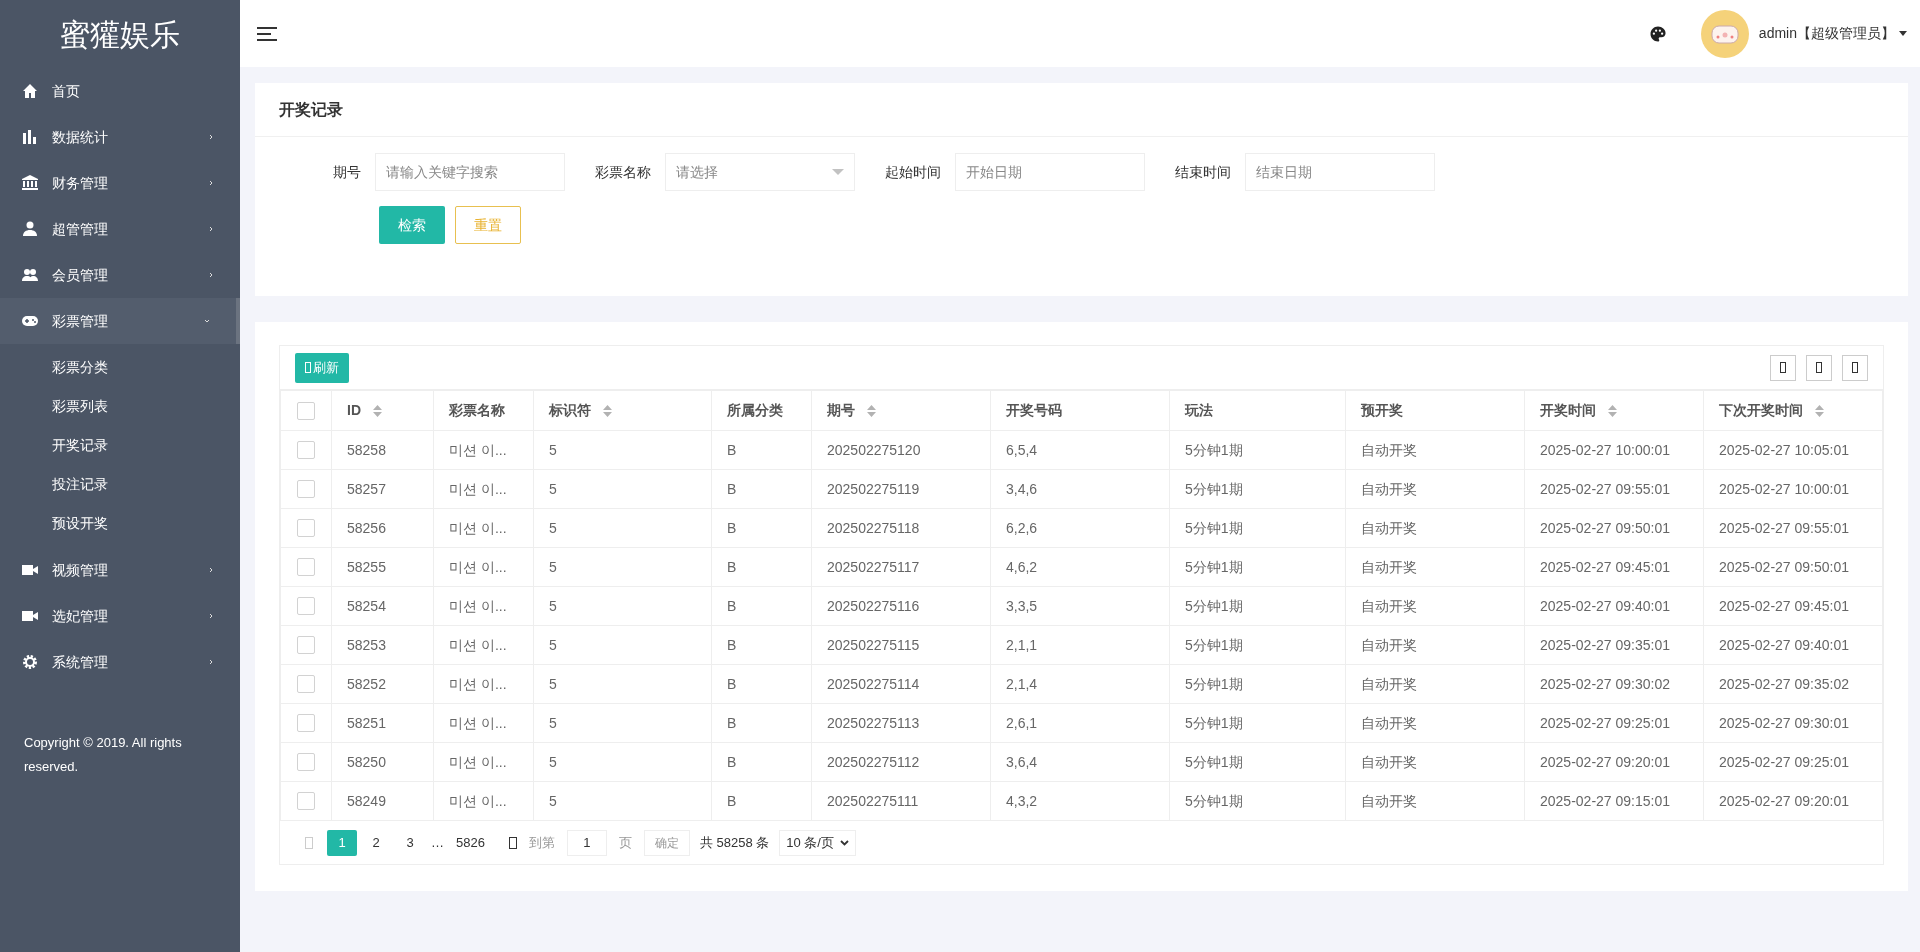 Image resolution: width=1920 pixels, height=952 pixels. I want to click on table-cell: 202502275111, so click(873, 800).